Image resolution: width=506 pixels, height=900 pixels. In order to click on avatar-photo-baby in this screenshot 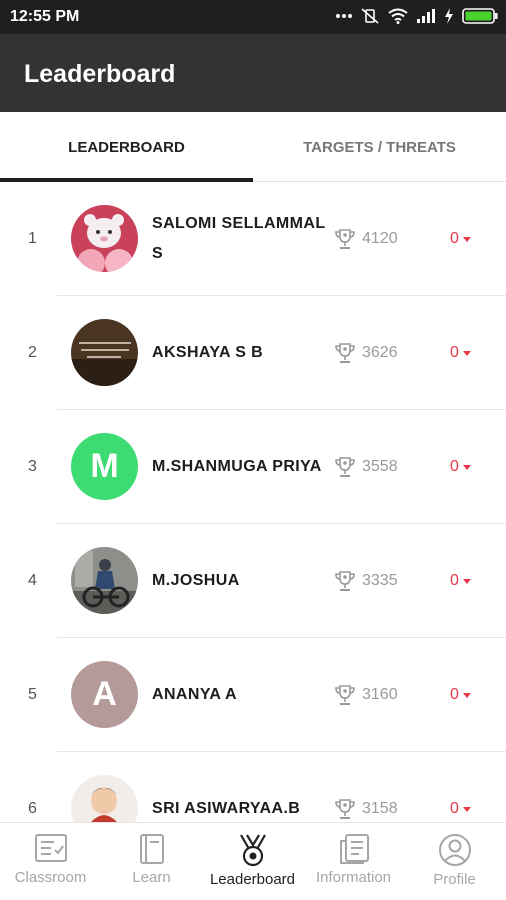, I will do `click(104, 798)`.